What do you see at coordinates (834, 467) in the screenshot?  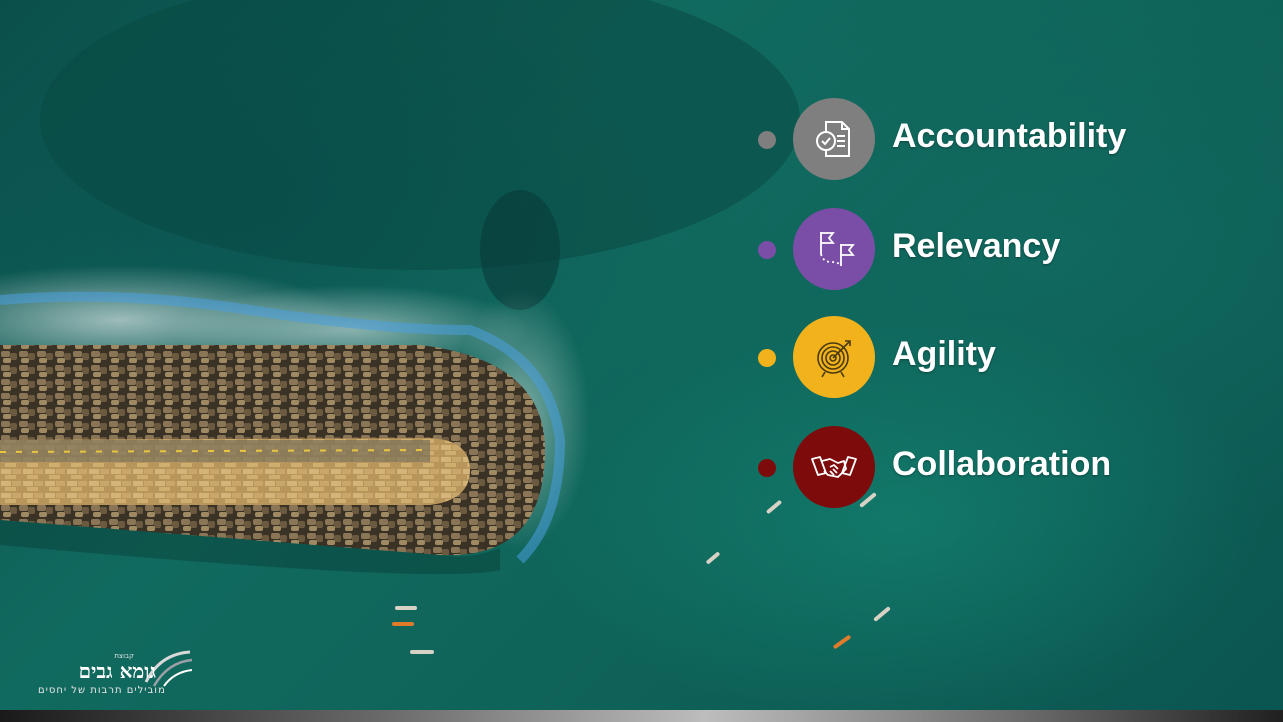 I see `handshake-icon` at bounding box center [834, 467].